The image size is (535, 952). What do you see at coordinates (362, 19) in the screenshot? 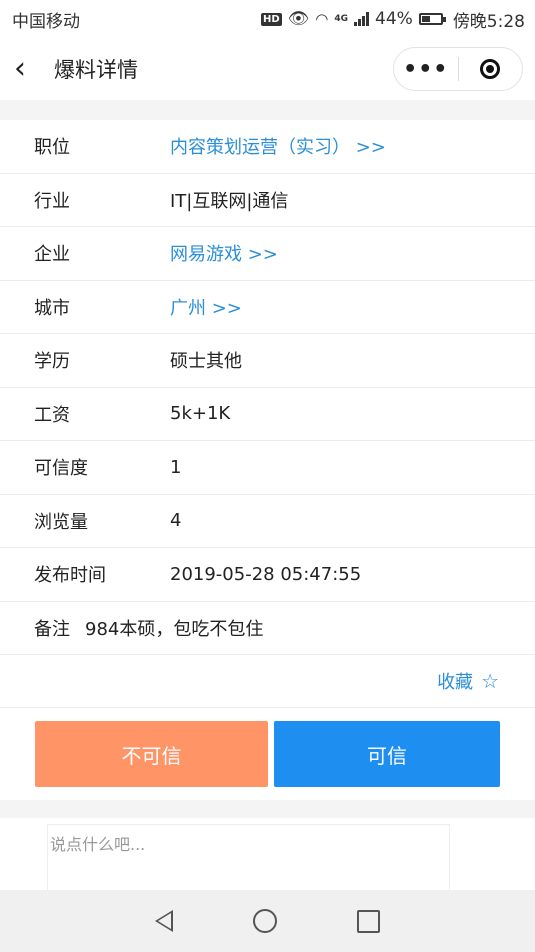
I see `signal-icon` at bounding box center [362, 19].